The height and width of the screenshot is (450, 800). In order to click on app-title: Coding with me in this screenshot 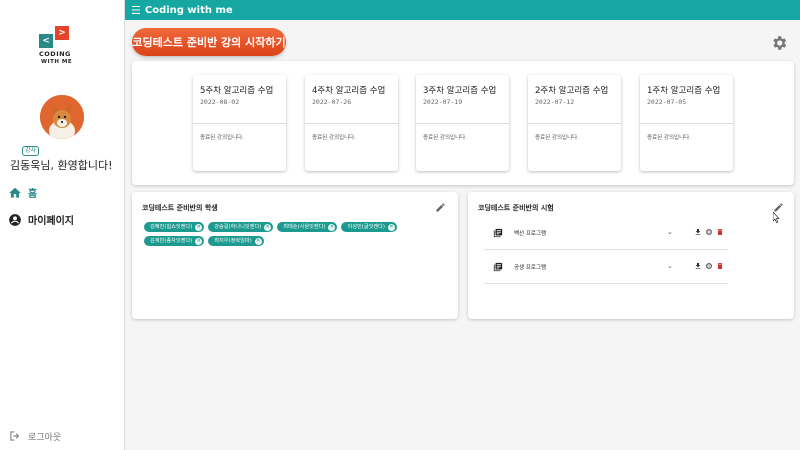, I will do `click(188, 10)`.